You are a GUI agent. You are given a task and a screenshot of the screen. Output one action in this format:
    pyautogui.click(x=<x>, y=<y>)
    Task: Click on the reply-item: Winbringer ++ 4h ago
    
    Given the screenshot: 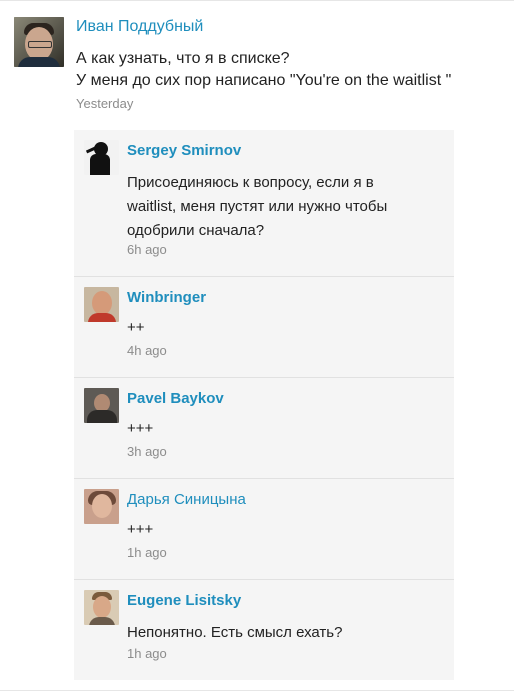 What is the action you would take?
    pyautogui.click(x=264, y=327)
    